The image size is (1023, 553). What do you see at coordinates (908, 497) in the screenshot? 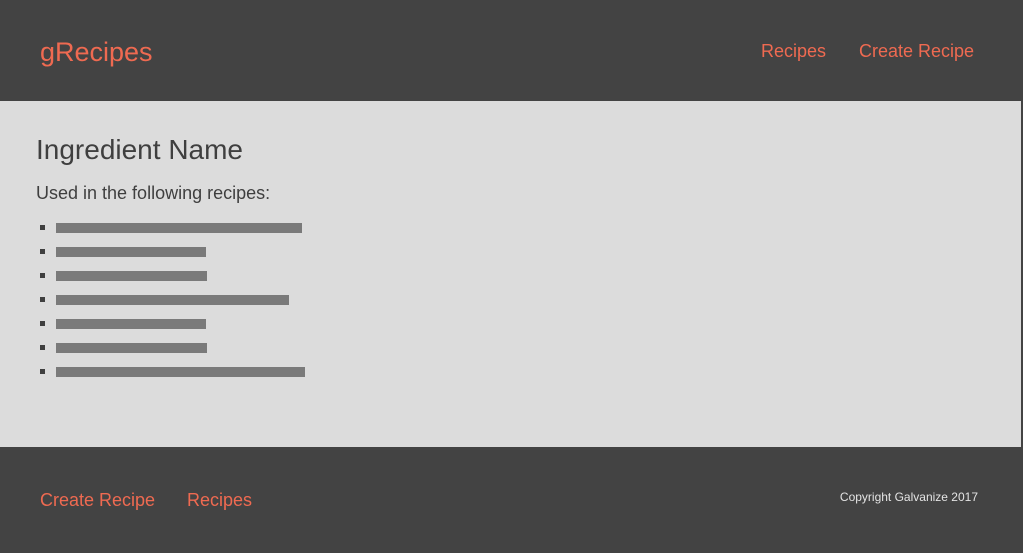
I see `copyright-text: Copyright Galvanize 2017` at bounding box center [908, 497].